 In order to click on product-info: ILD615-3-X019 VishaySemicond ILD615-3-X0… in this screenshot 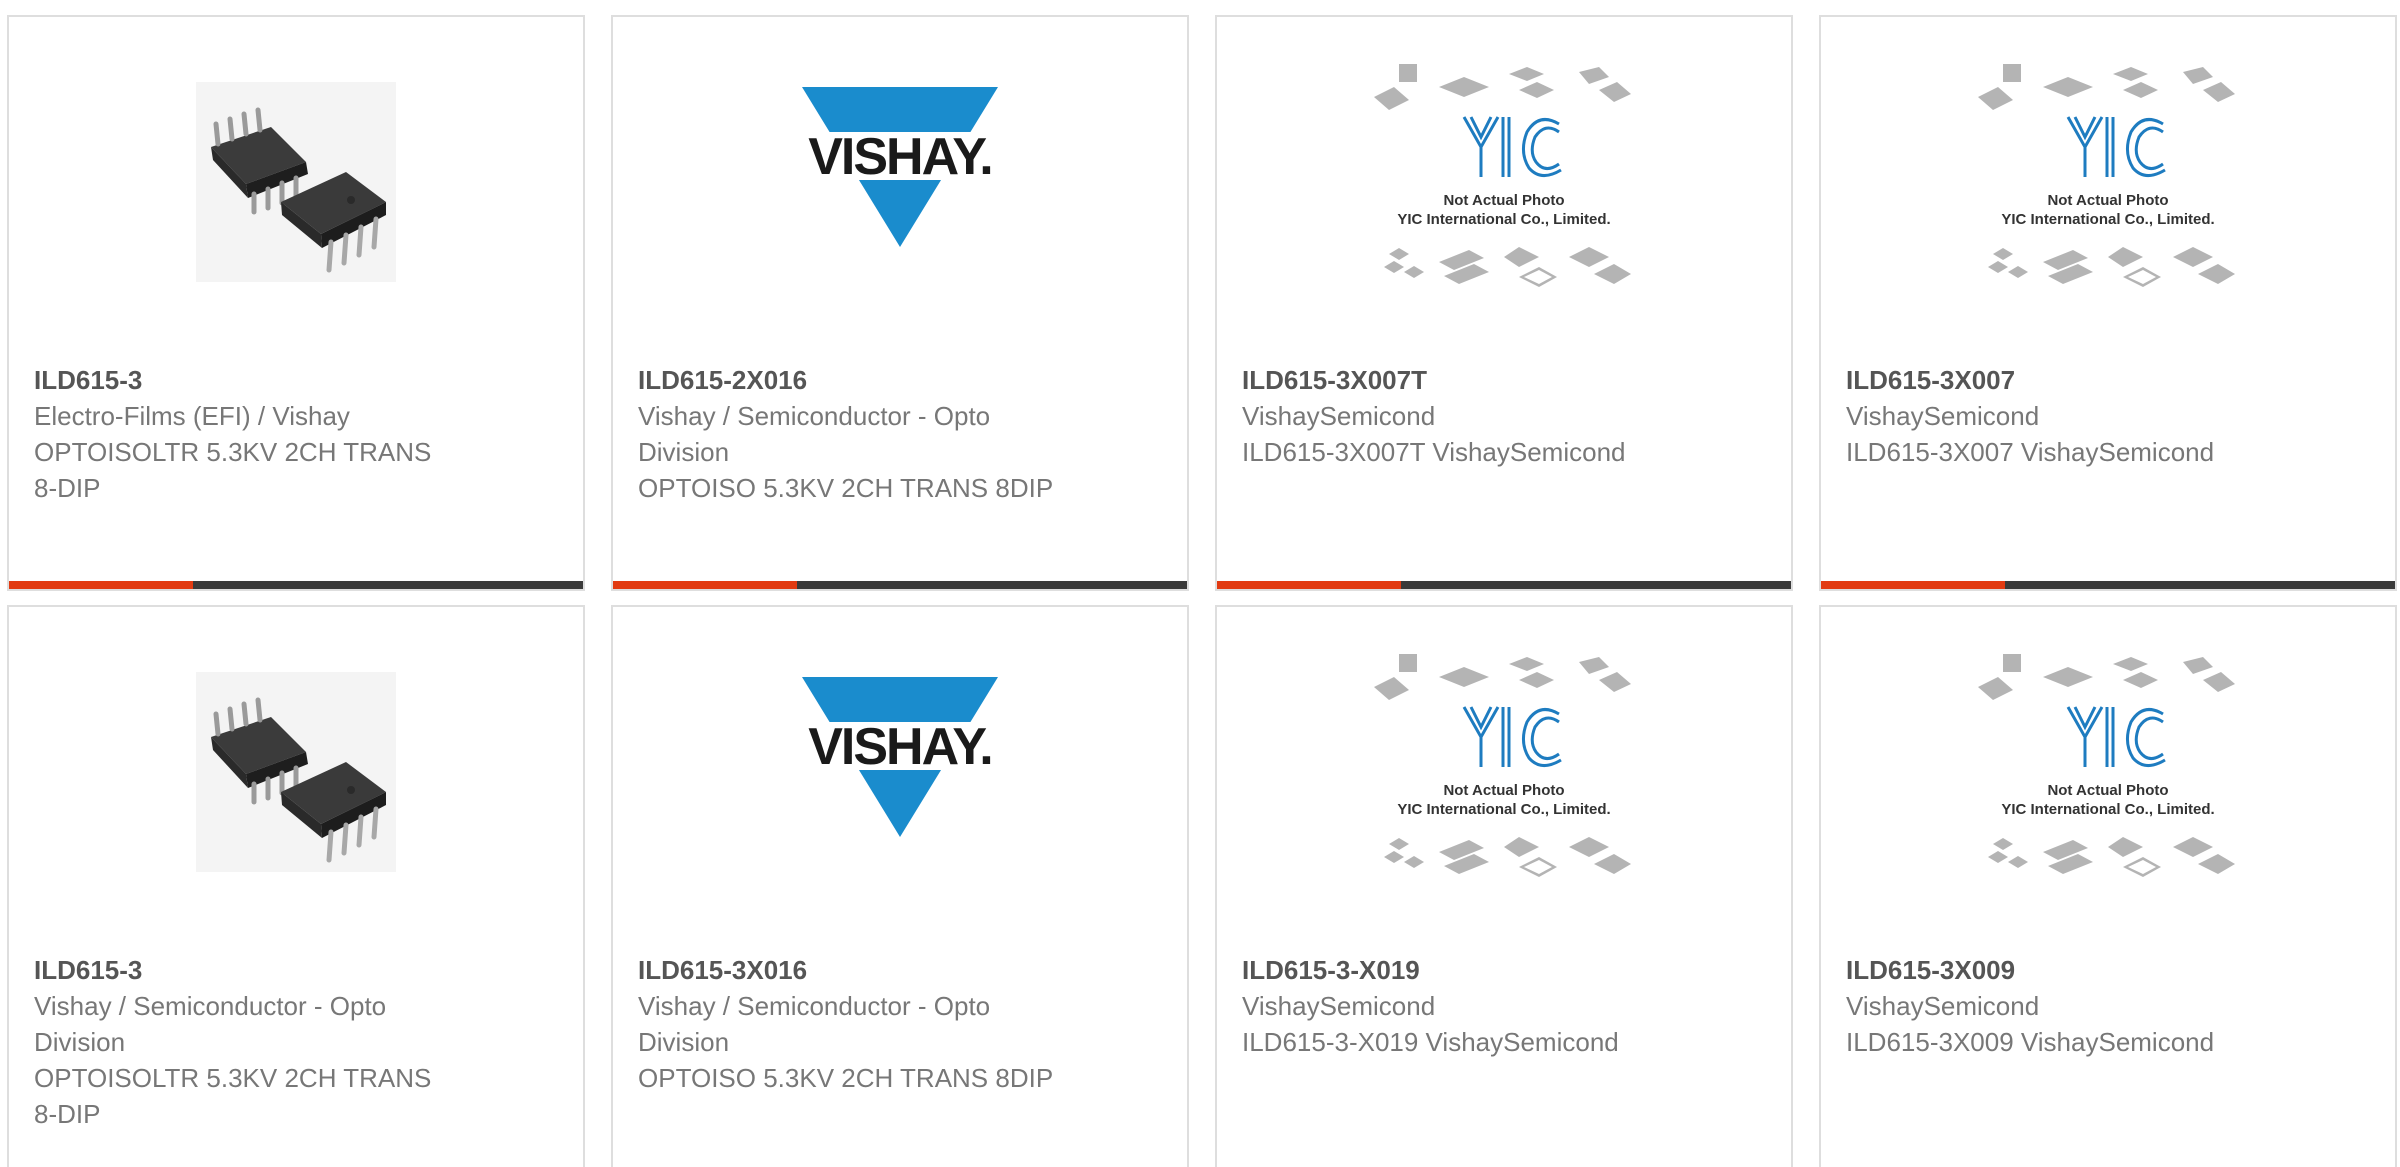, I will do `click(1452, 1006)`.